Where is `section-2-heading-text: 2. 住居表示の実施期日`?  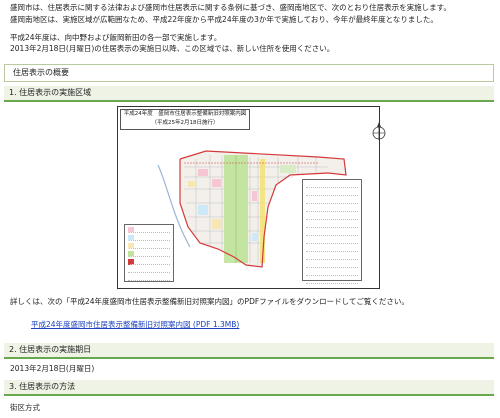
section-2-heading-text: 2. 住居表示の実施期日 is located at coordinates (50, 349).